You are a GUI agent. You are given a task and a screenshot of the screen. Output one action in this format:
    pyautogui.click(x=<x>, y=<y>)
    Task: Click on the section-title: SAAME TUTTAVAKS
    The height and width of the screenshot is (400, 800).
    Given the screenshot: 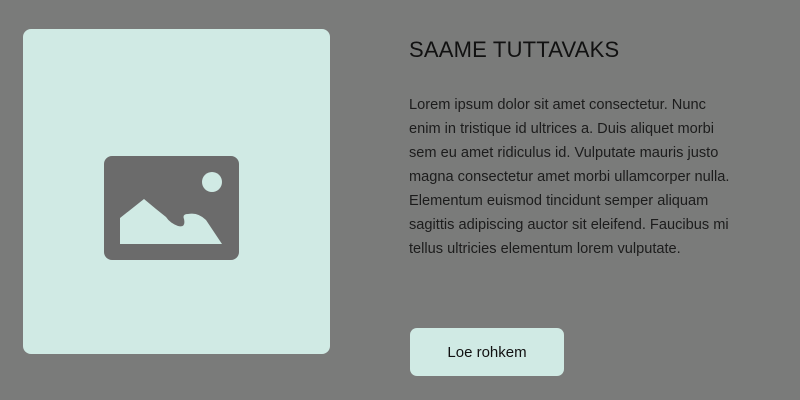 What is the action you would take?
    pyautogui.click(x=514, y=49)
    